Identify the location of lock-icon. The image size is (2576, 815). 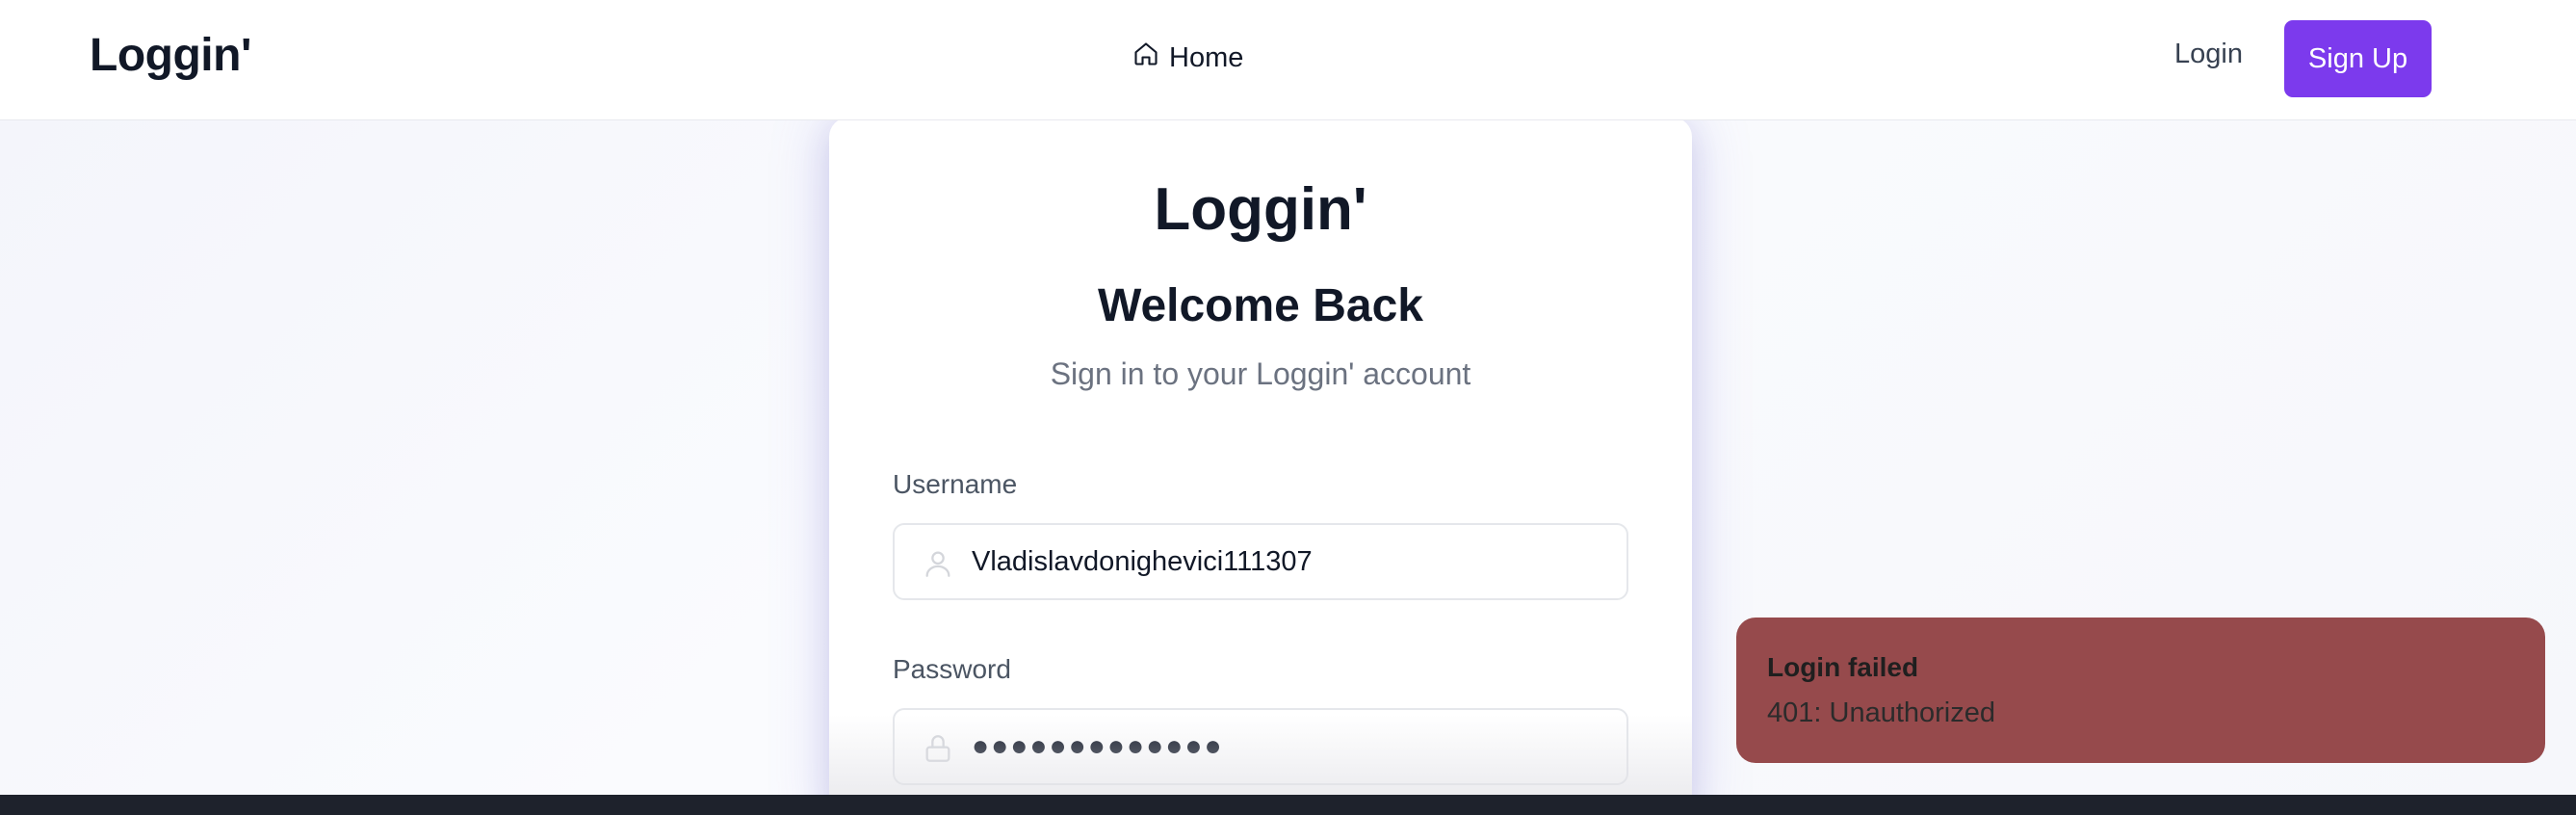
(938, 748).